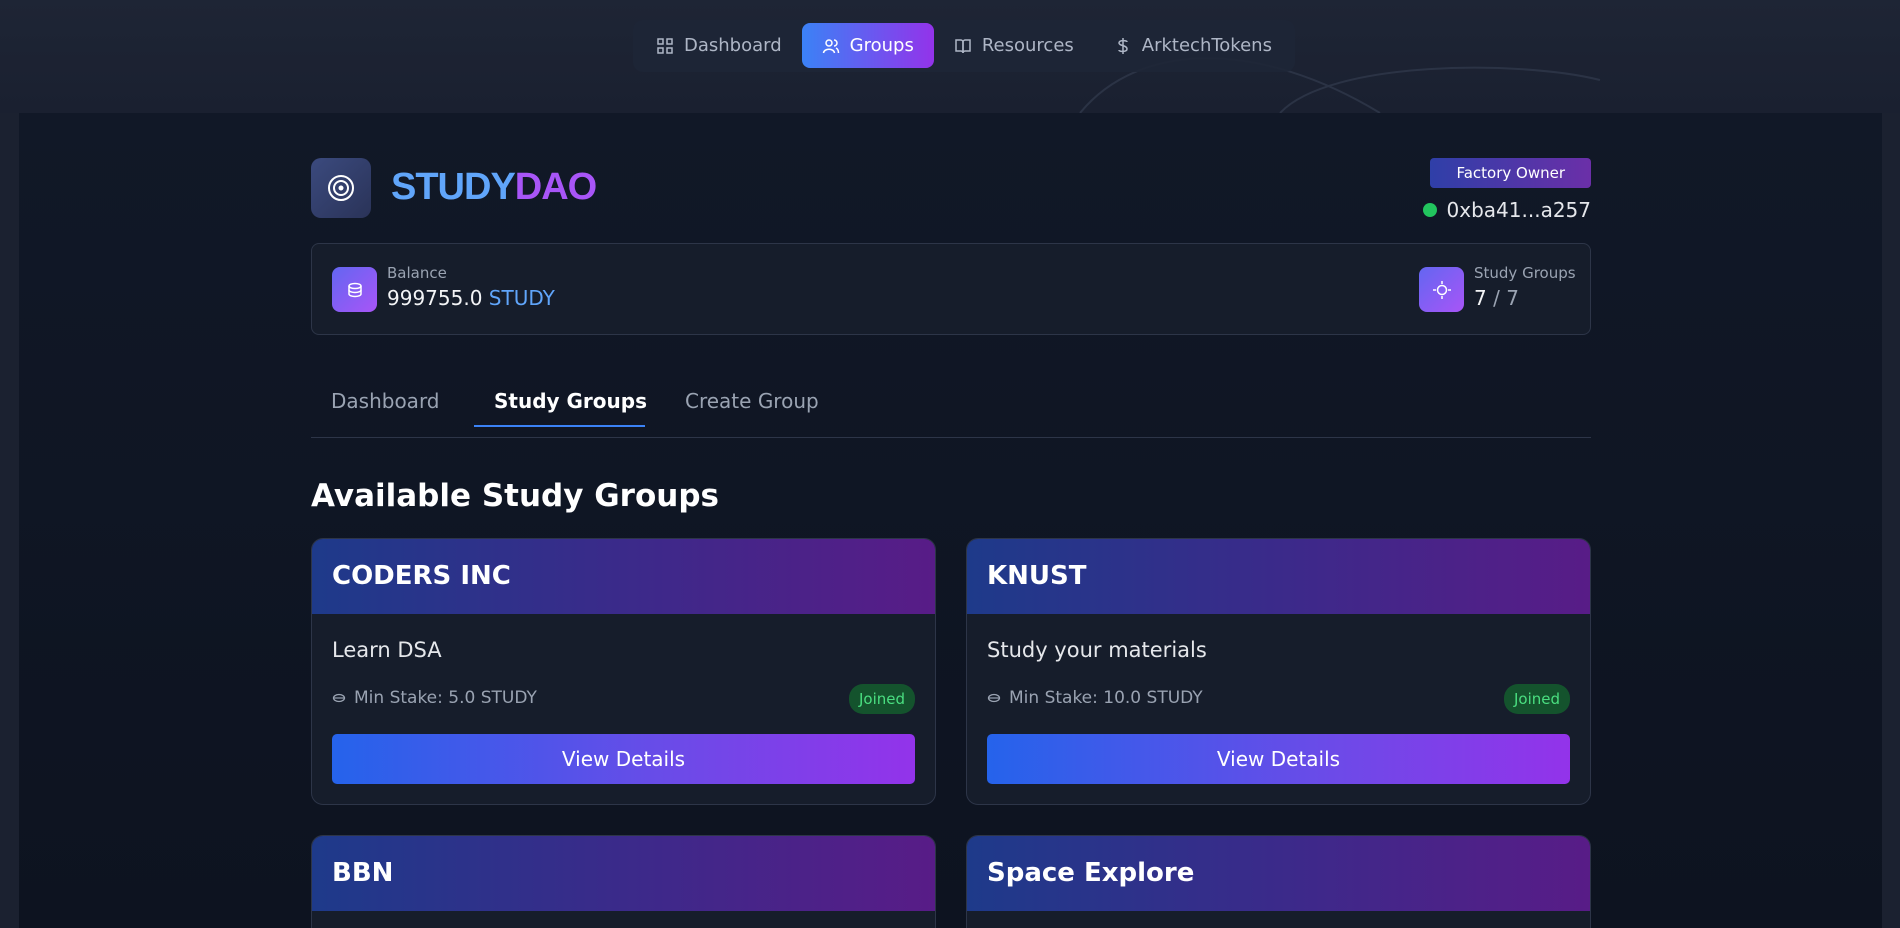 This screenshot has width=1900, height=928. What do you see at coordinates (623, 576) in the screenshot?
I see `card-header: CODERS INC` at bounding box center [623, 576].